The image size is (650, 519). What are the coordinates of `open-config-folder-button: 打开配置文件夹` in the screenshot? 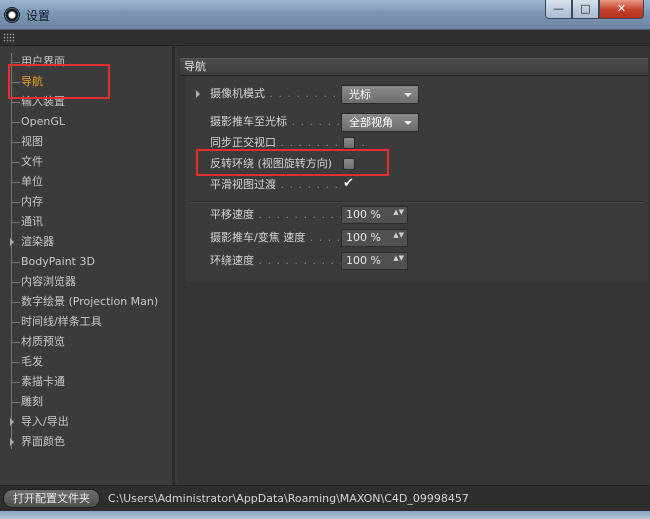 It's located at (51, 498).